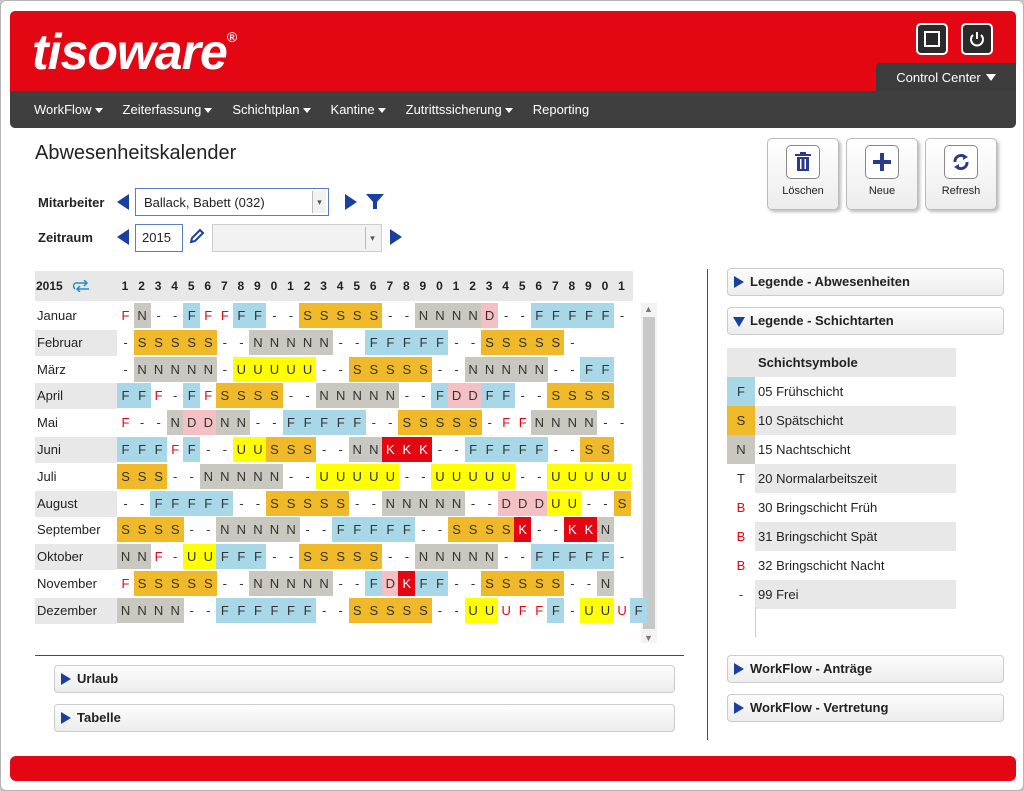  I want to click on workflow-requests-toggle: WorkFlow - Anträge, so click(865, 669).